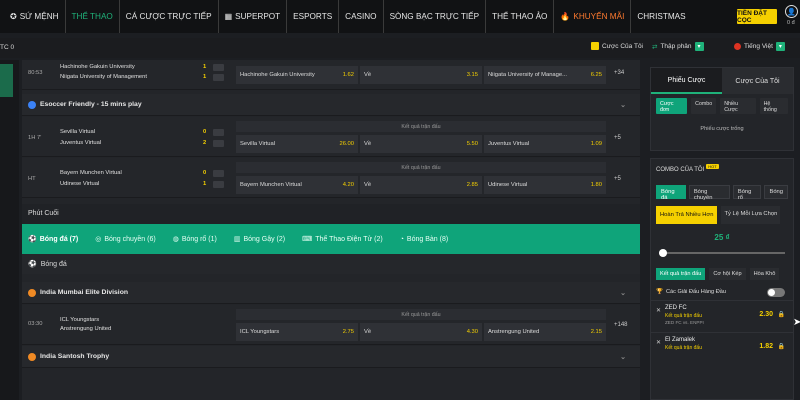 The image size is (800, 400). Describe the element at coordinates (125, 239) in the screenshot. I see `tab-bong-chuyen: ◎ Bóng chuyền (6)` at that location.